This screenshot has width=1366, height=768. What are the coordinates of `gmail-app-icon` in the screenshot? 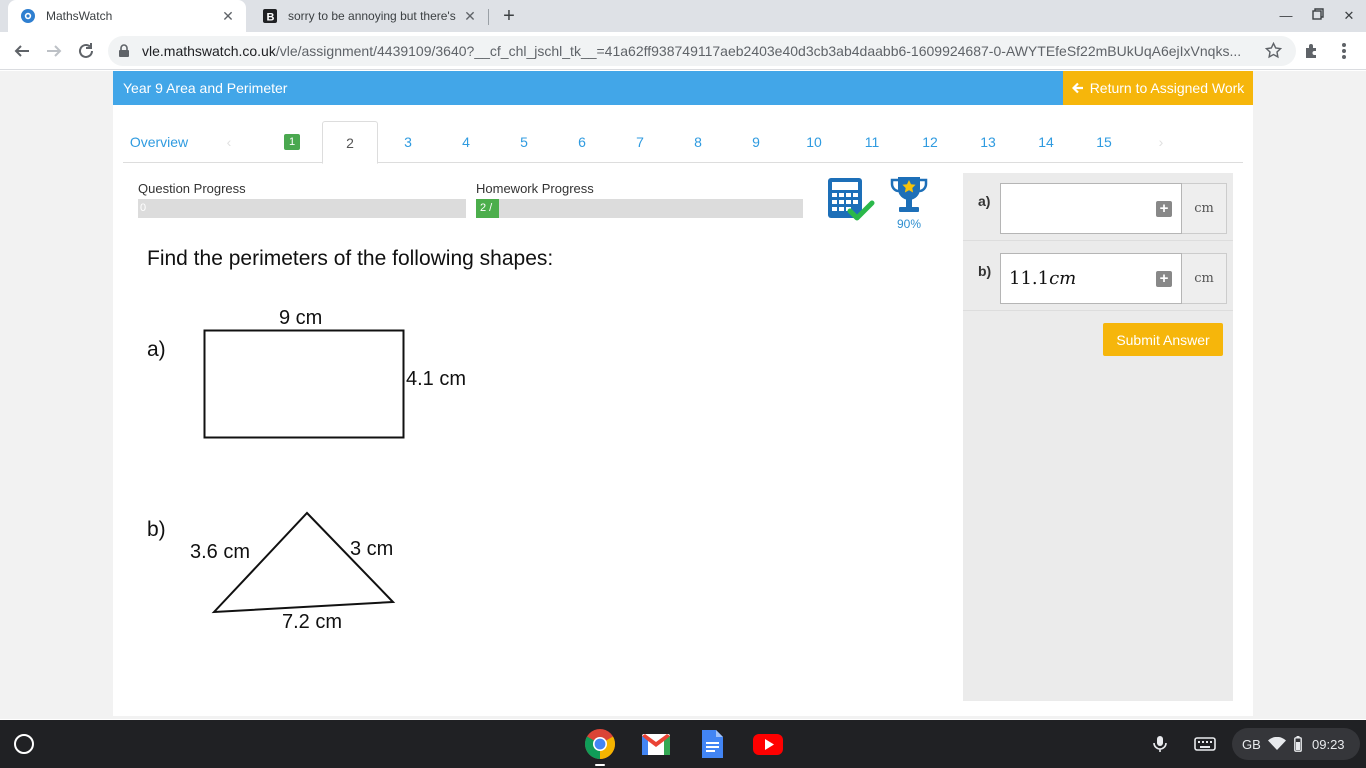 It's located at (656, 744).